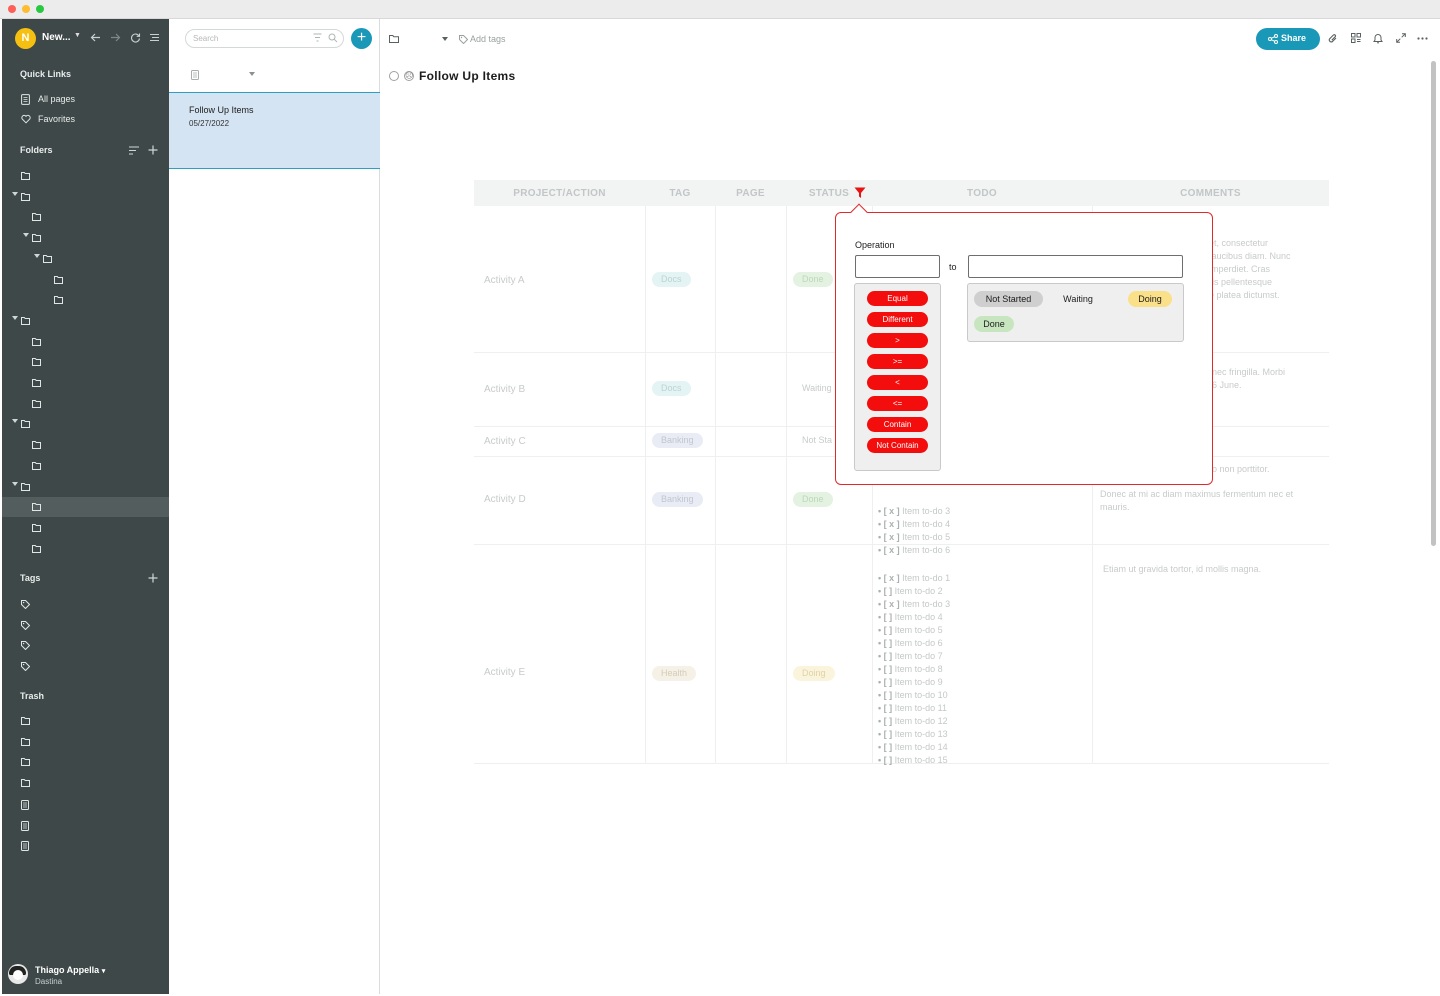  What do you see at coordinates (897, 319) in the screenshot?
I see `operation-different-button: Different` at bounding box center [897, 319].